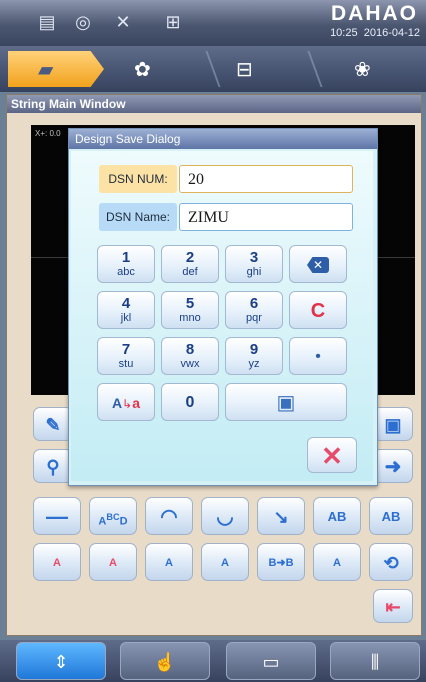  I want to click on key-4: 4 jkl, so click(126, 310).